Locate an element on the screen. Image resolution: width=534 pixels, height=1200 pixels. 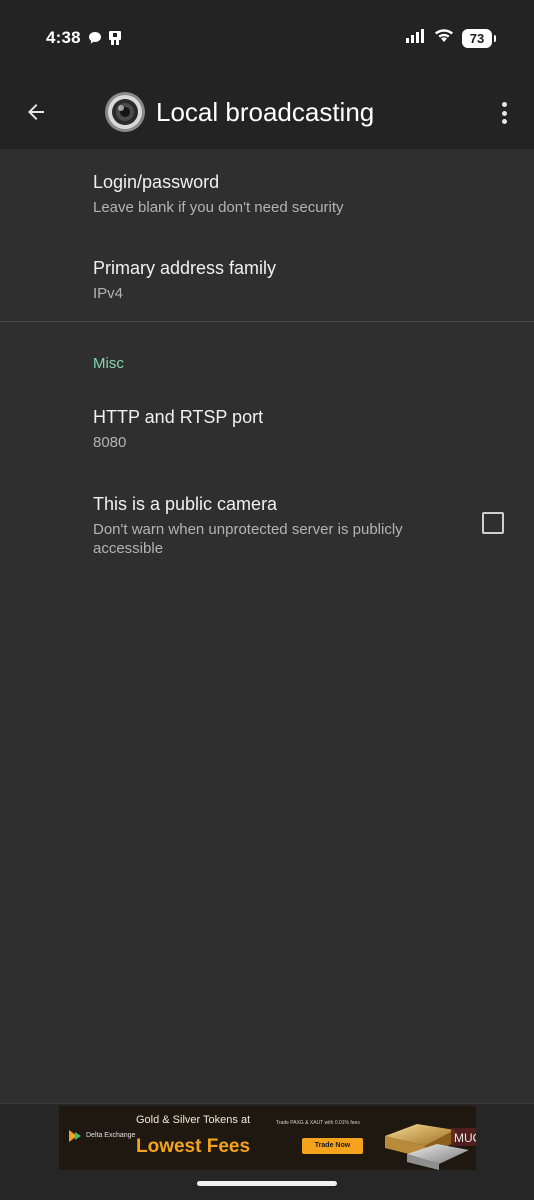
pref-primary-address-family: Primary address family IPv4 is located at coordinates (267, 280).